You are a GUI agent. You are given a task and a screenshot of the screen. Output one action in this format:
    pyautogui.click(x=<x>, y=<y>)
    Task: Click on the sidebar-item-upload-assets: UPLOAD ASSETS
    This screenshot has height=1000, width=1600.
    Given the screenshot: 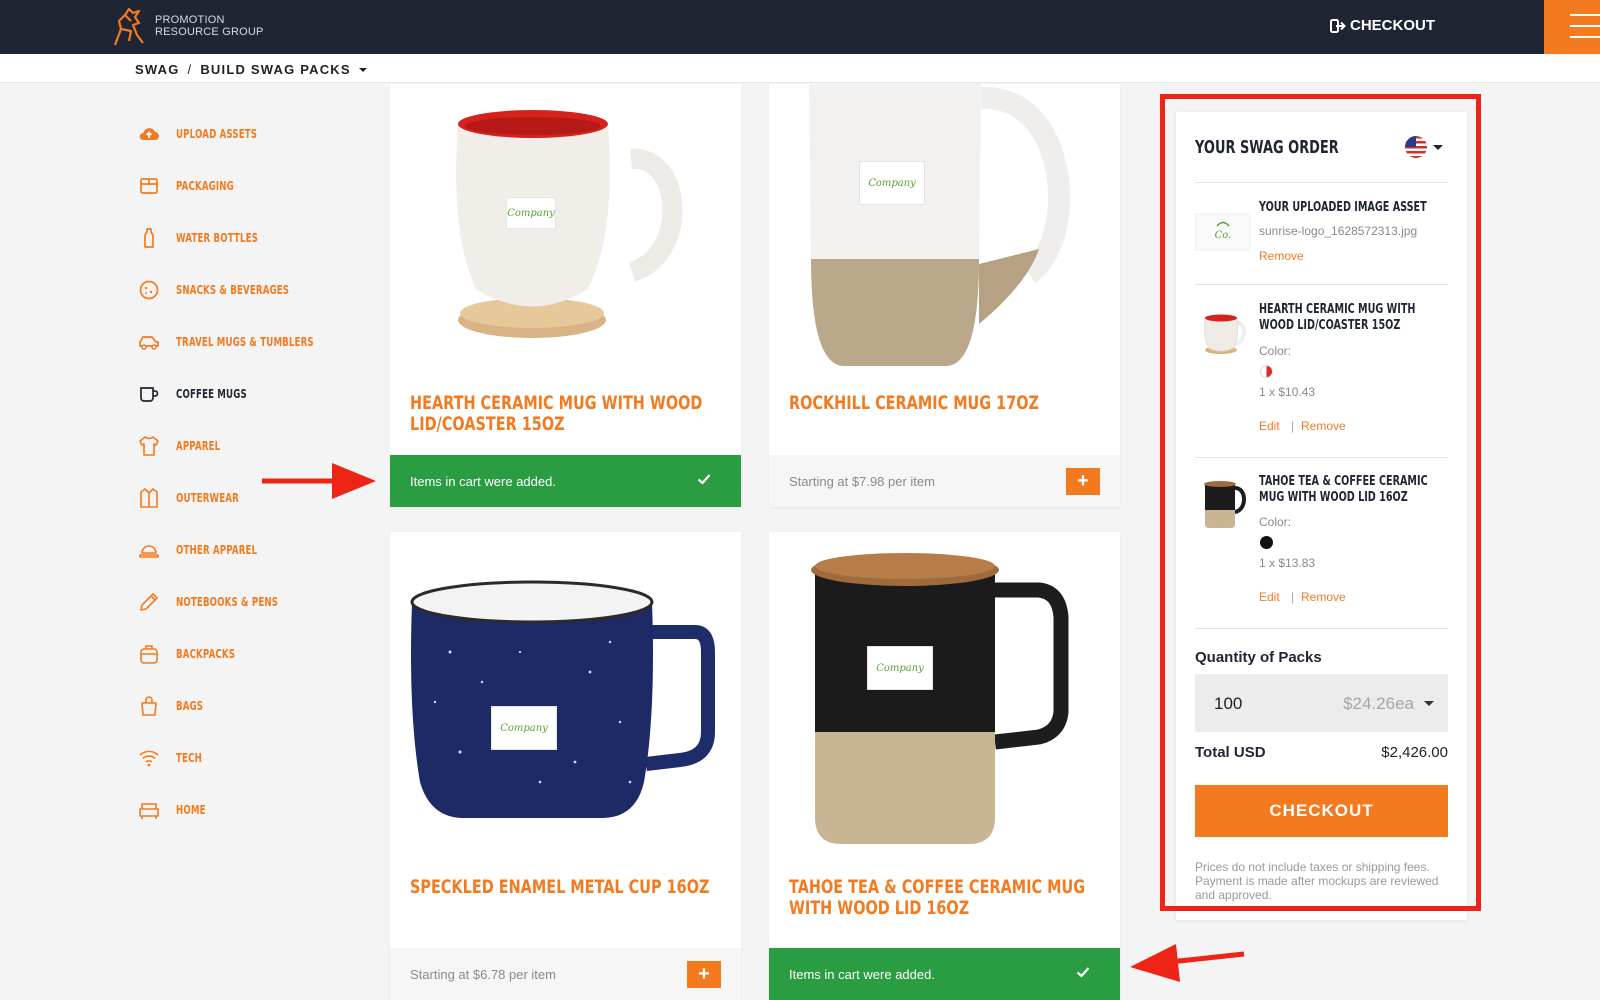 What is the action you would take?
    pyautogui.click(x=197, y=134)
    